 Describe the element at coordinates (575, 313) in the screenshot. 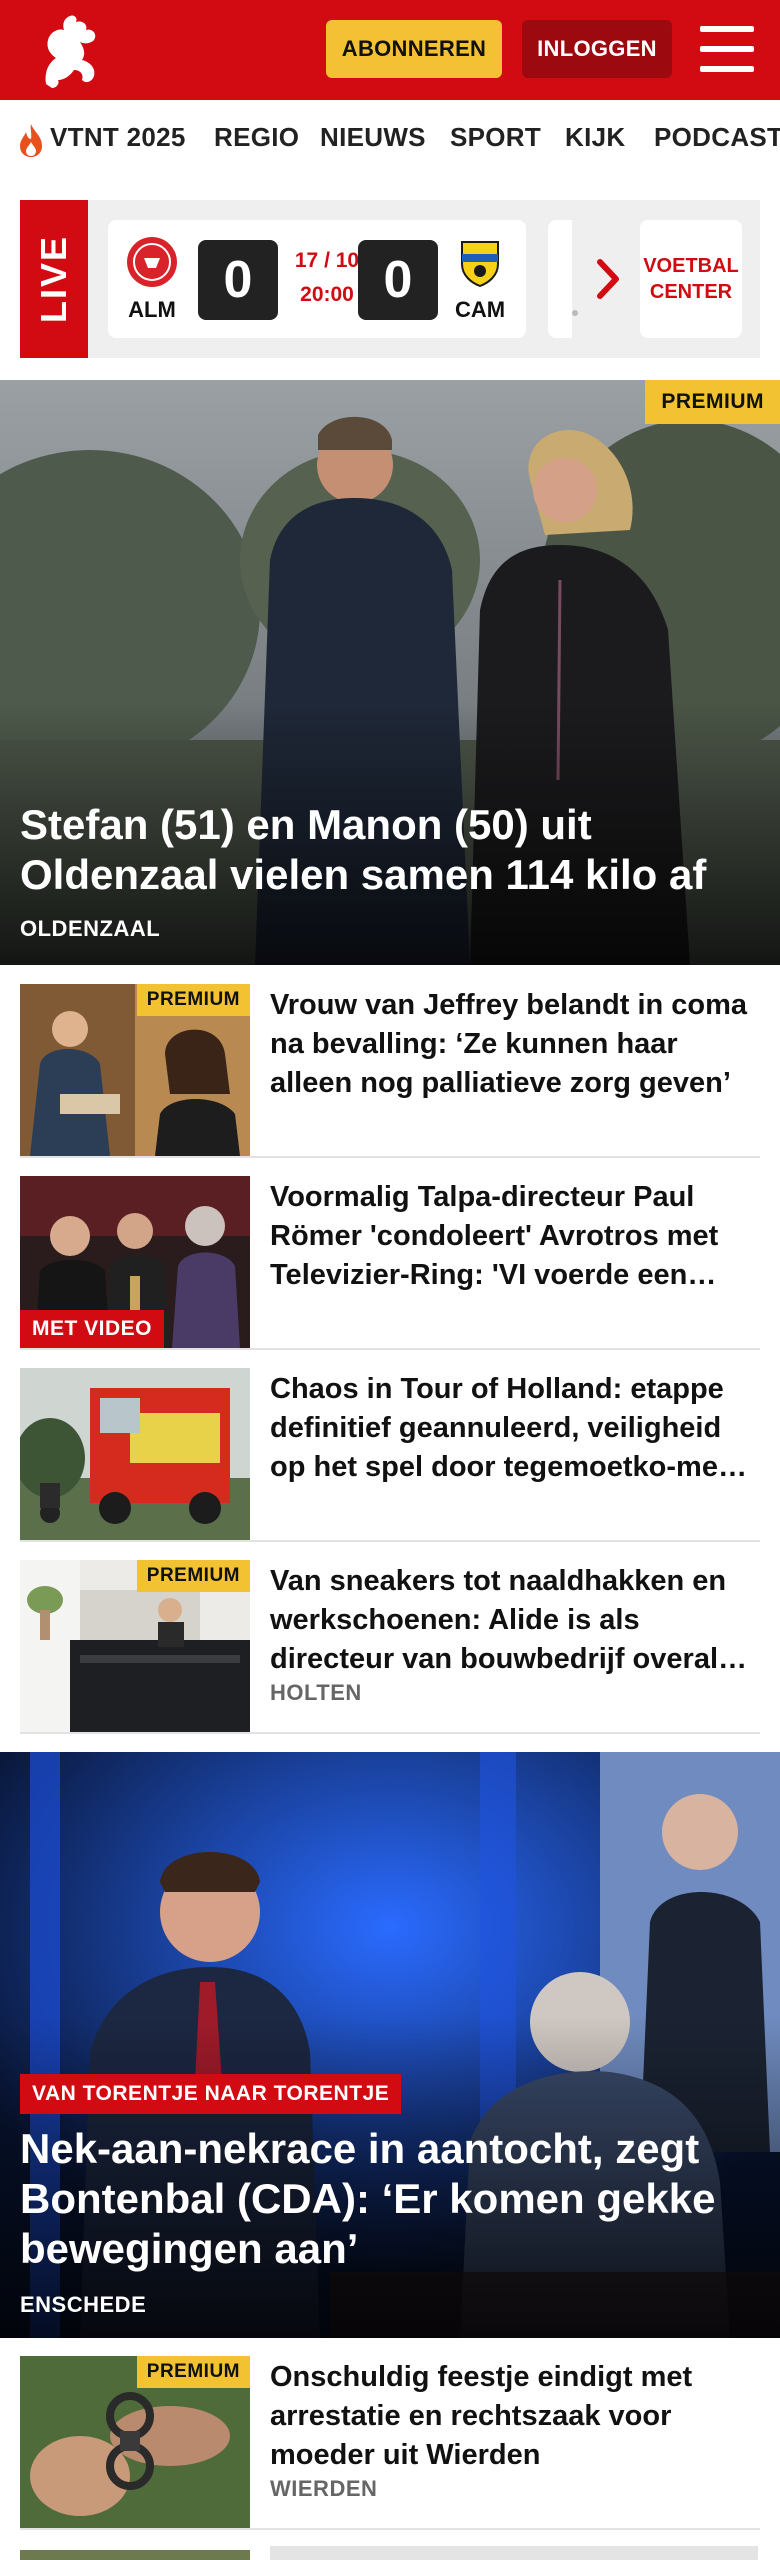

I see `peek-dot` at that location.